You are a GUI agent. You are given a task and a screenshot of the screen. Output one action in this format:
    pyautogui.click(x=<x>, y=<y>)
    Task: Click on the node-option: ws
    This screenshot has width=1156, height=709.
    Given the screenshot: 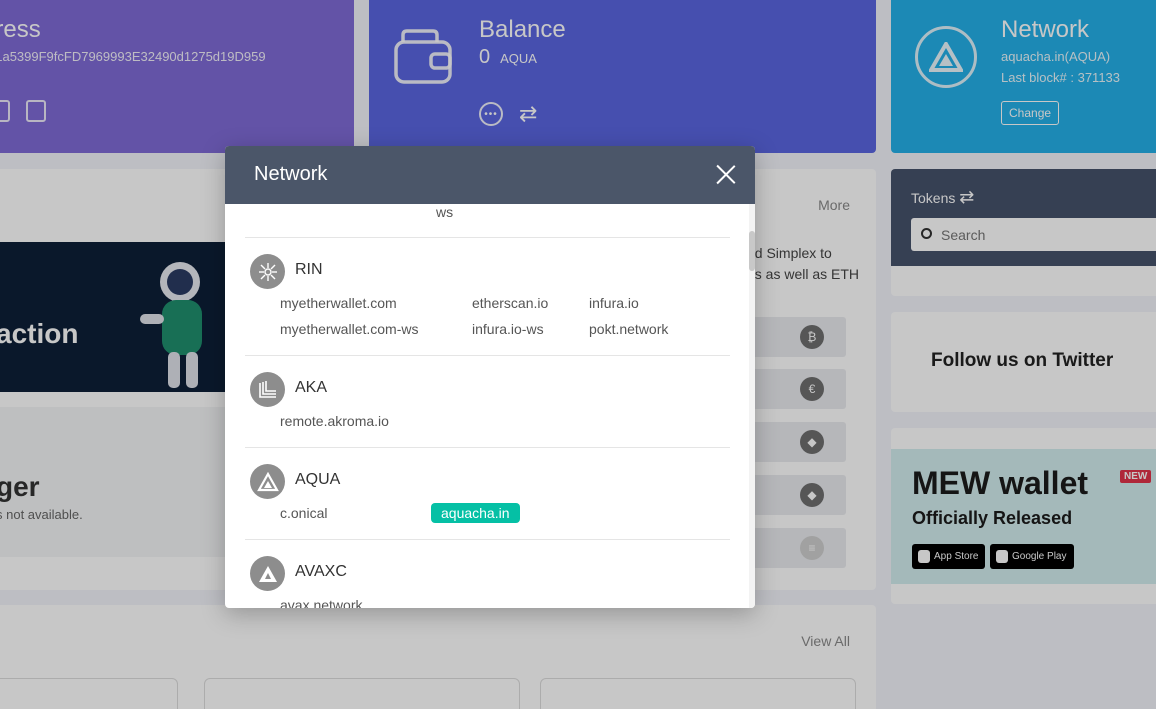 What is the action you would take?
    pyautogui.click(x=444, y=212)
    